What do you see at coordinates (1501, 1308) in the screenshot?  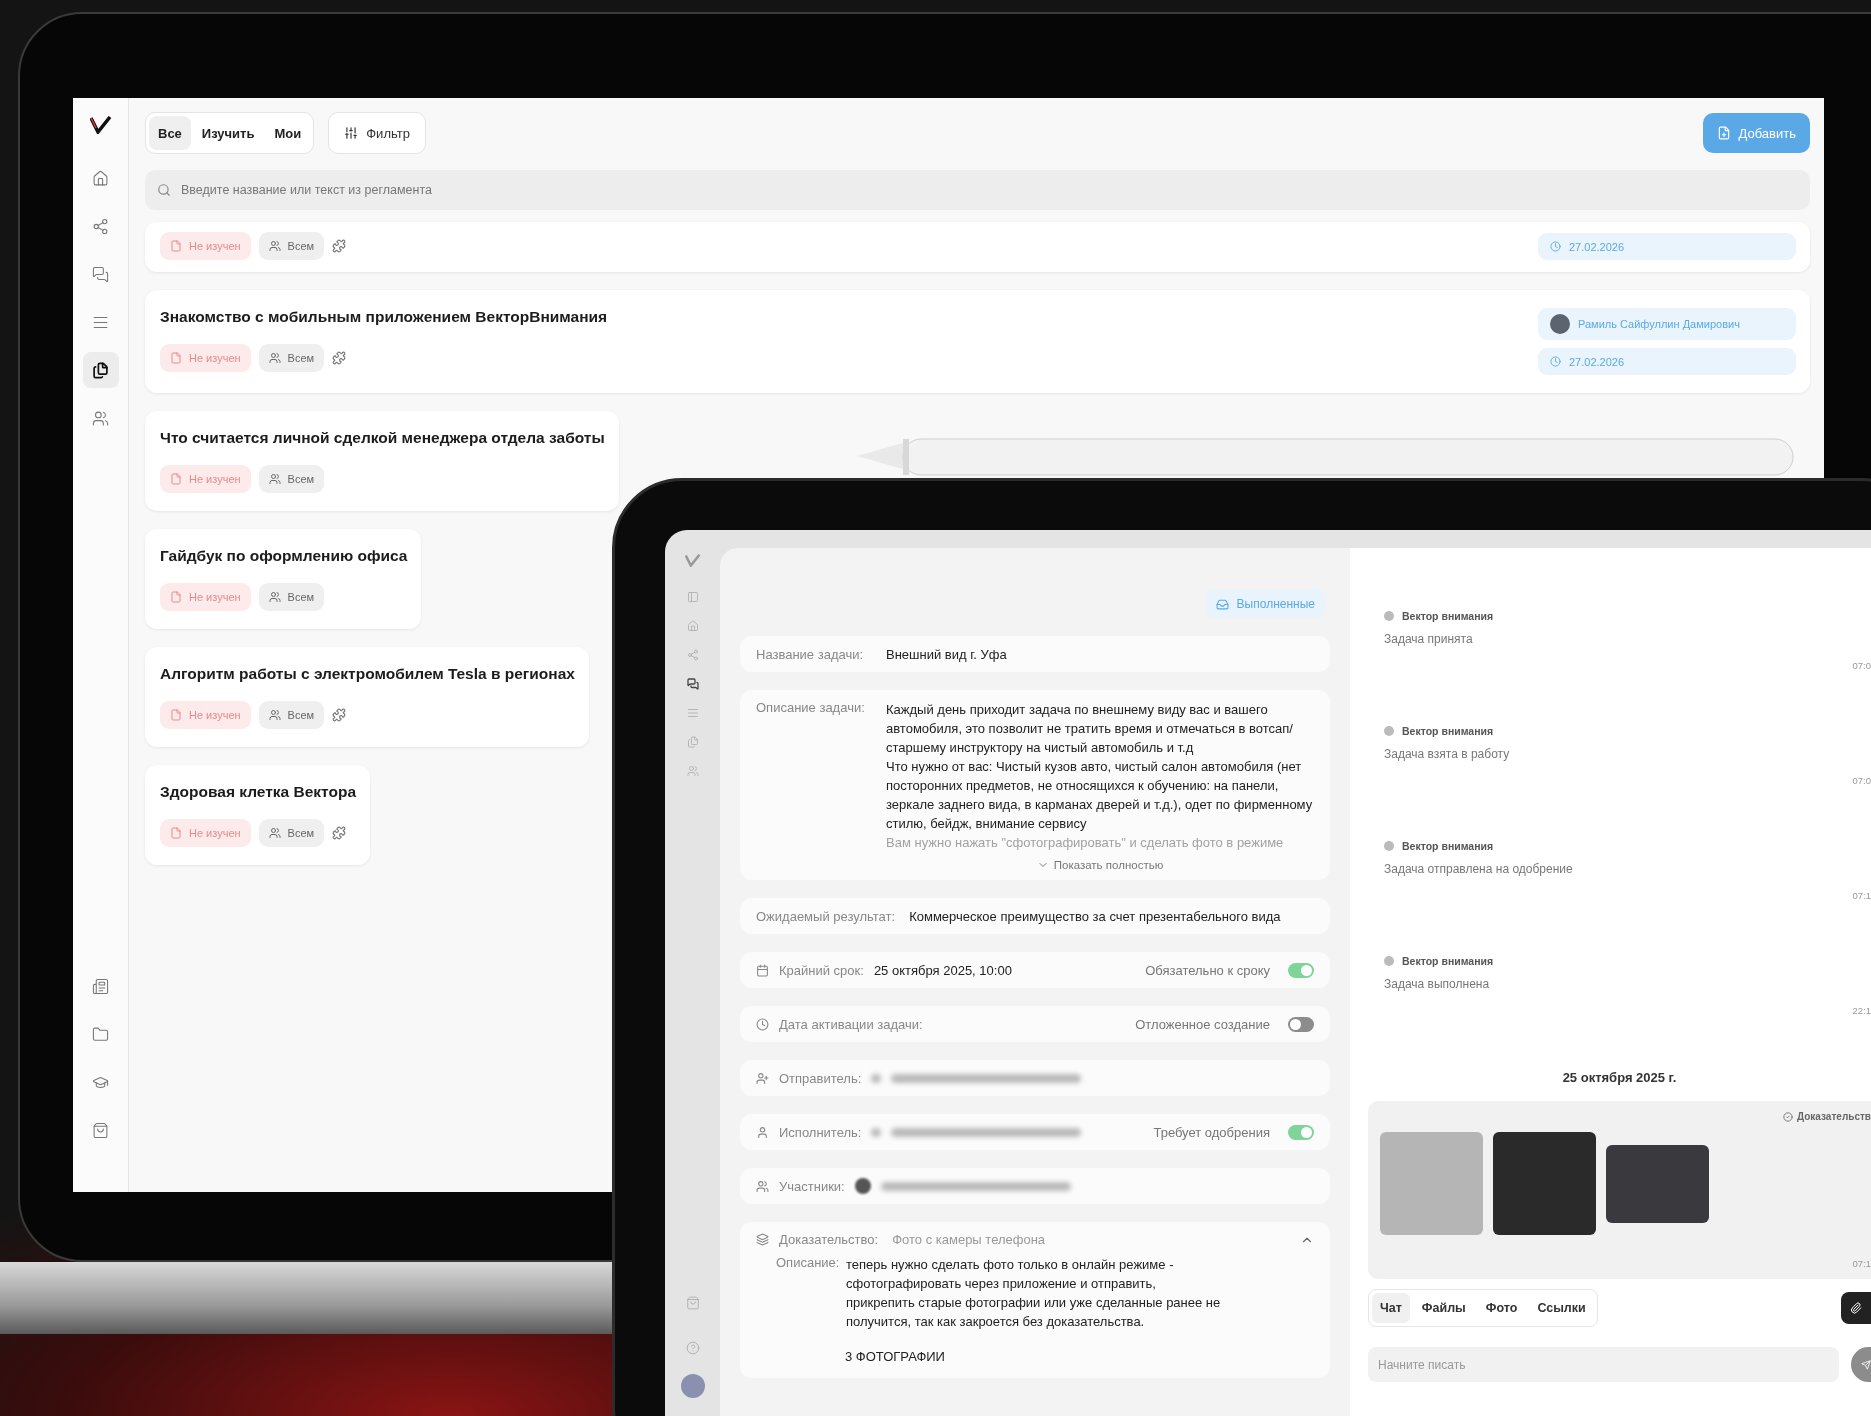 I see `chat-tab: Фото` at bounding box center [1501, 1308].